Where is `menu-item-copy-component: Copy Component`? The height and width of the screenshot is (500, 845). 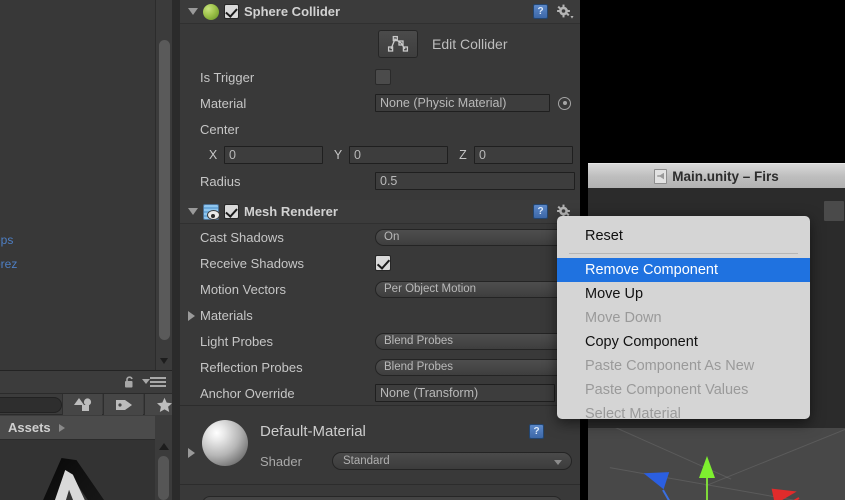
menu-item-copy-component: Copy Component is located at coordinates (683, 342).